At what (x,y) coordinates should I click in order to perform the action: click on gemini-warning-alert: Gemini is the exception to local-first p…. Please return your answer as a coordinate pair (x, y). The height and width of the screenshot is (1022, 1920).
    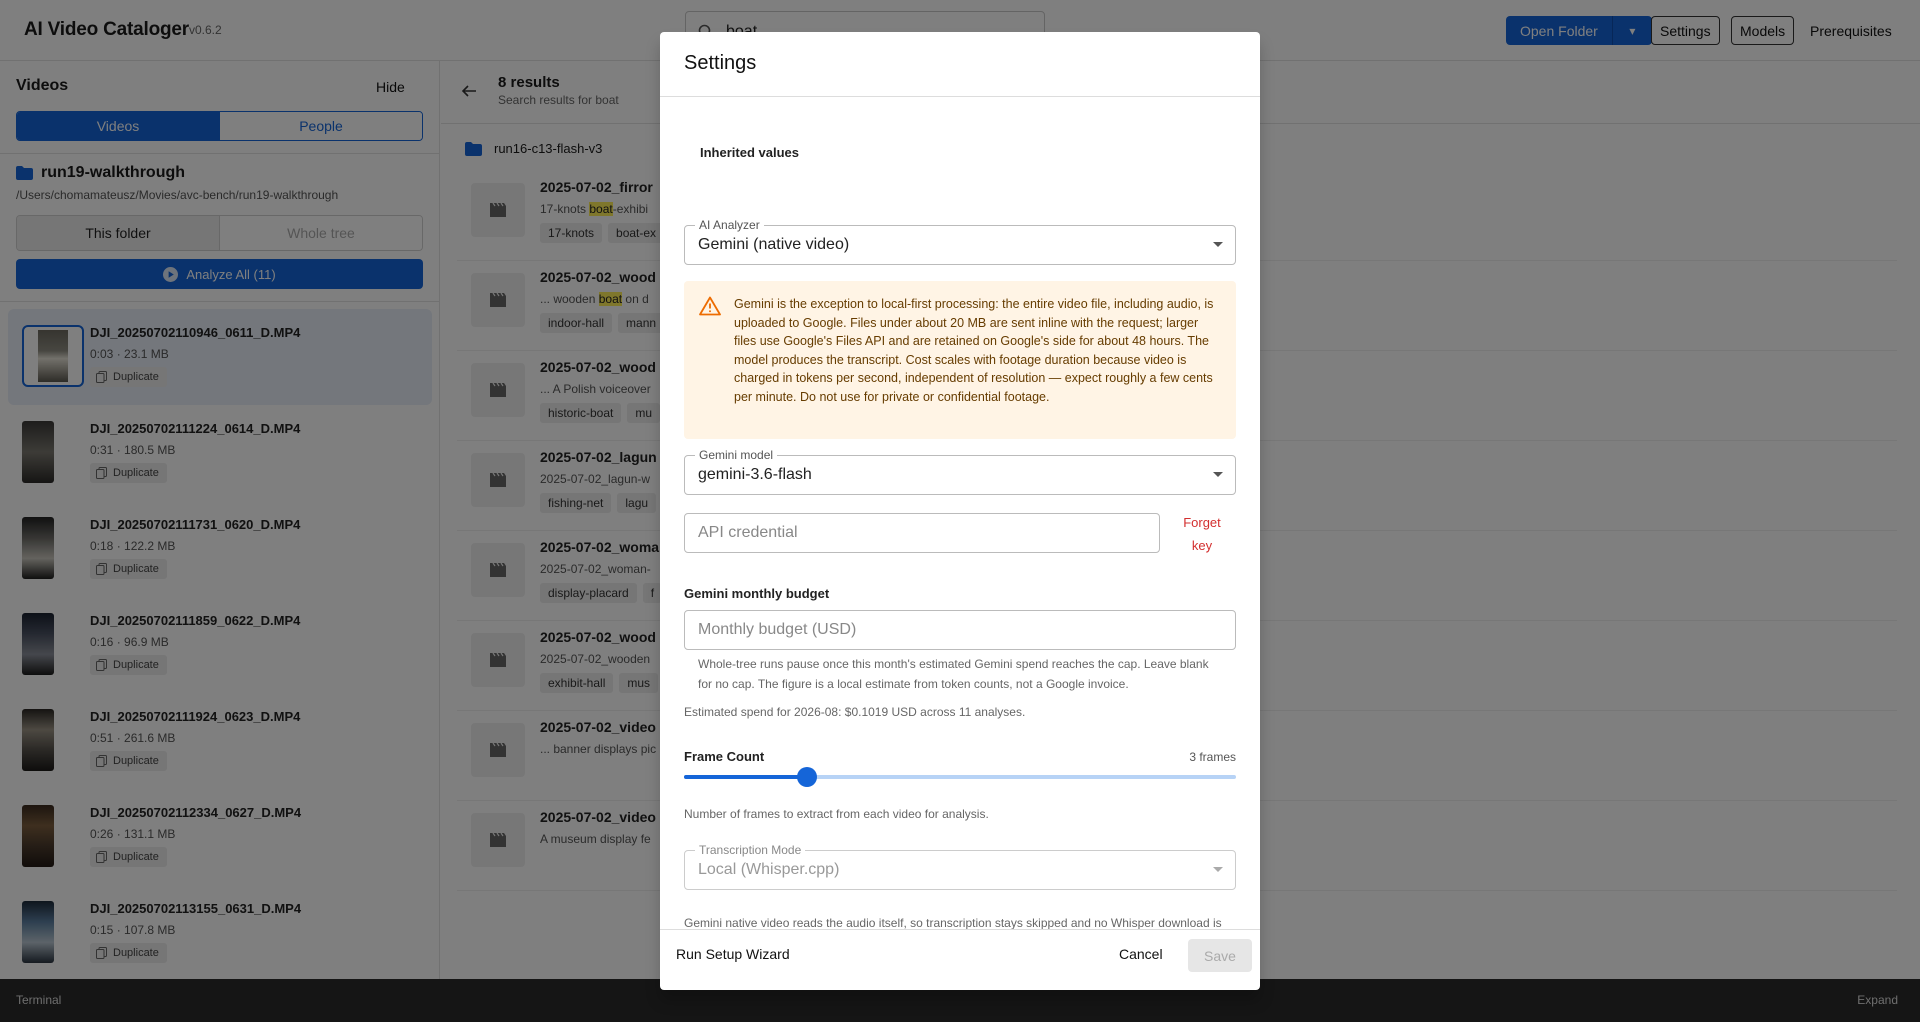
    Looking at the image, I should click on (960, 360).